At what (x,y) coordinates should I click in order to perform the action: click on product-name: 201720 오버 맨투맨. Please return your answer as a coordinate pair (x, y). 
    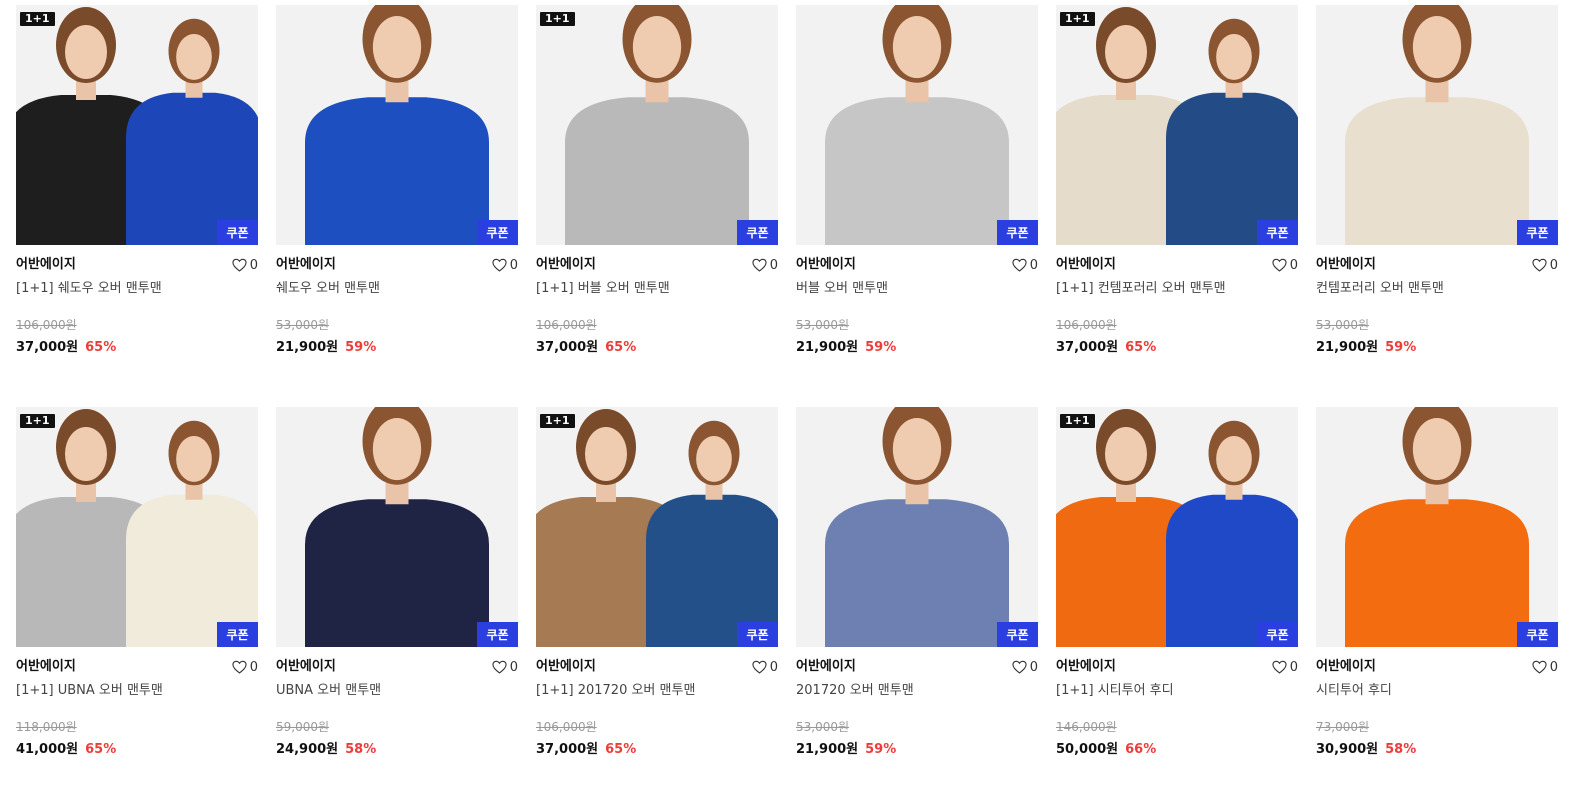
    Looking at the image, I should click on (917, 691).